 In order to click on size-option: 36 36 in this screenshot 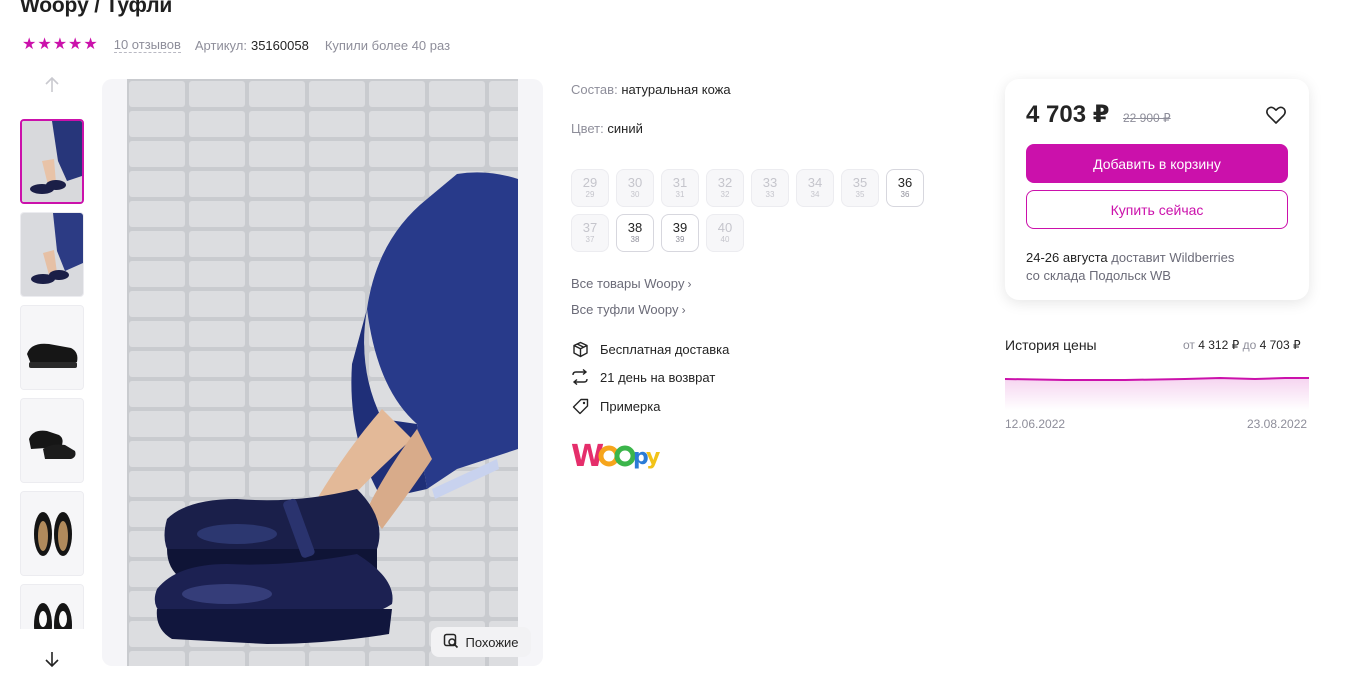, I will do `click(905, 188)`.